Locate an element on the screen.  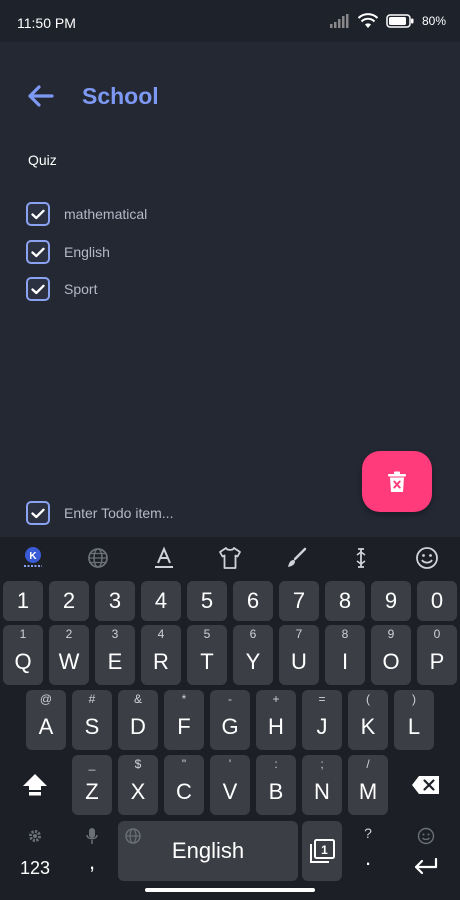
key-2: 2 is located at coordinates (69, 601).